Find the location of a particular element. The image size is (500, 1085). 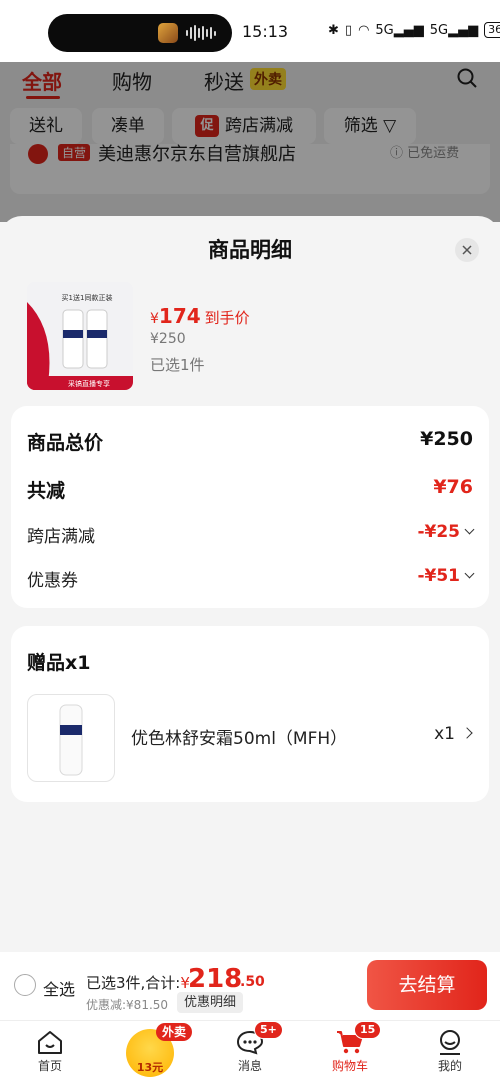

nav-home: 首页 is located at coordinates (50, 1047).